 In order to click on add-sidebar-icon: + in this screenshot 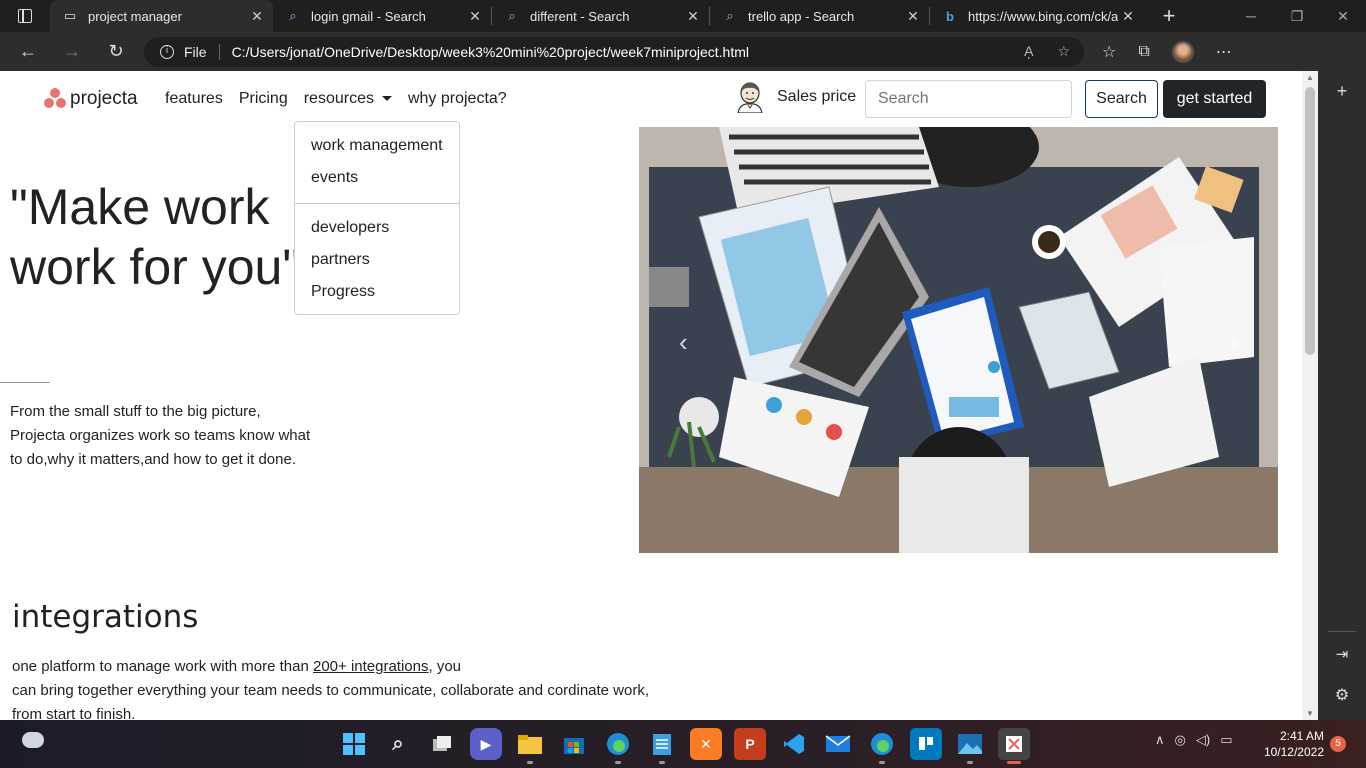, I will do `click(1342, 91)`.